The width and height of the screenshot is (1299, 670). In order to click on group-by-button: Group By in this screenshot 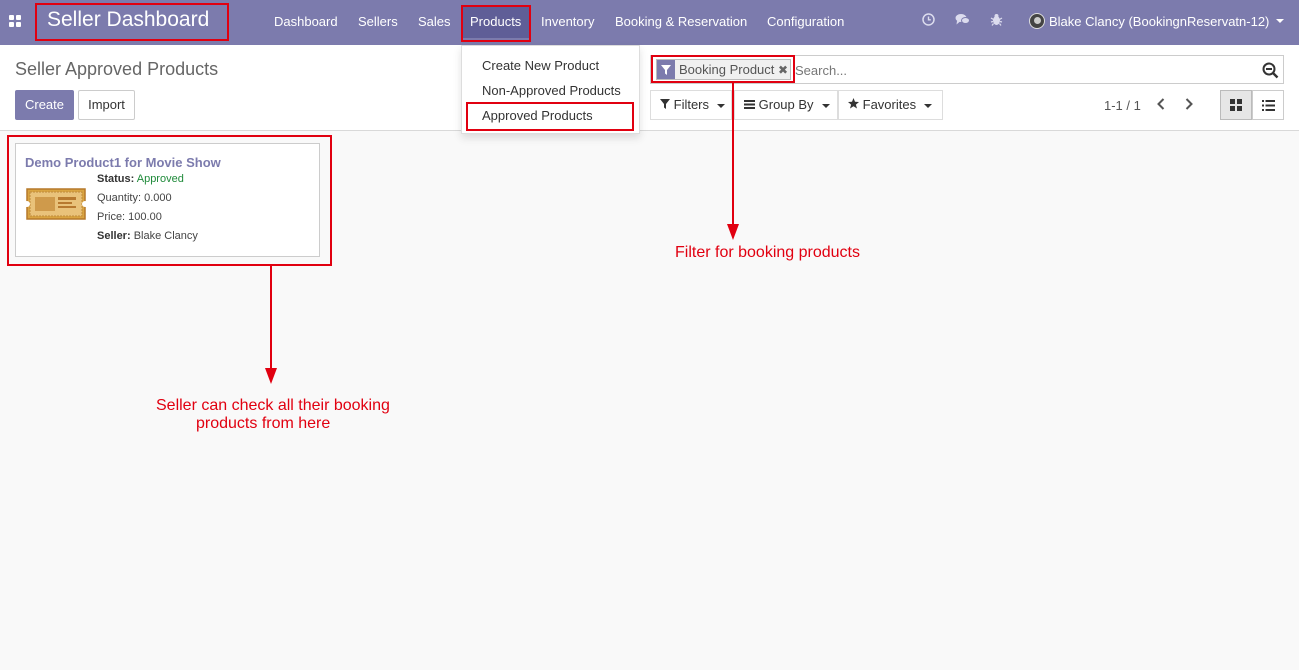, I will do `click(786, 105)`.